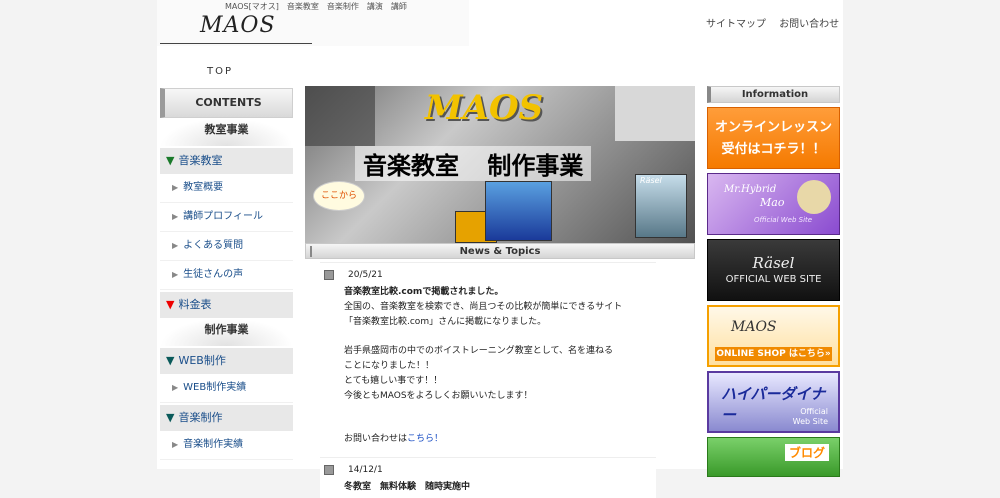  What do you see at coordinates (226, 161) in the screenshot?
I see `sidebar-item-music-school: ▼ 音楽教室` at bounding box center [226, 161].